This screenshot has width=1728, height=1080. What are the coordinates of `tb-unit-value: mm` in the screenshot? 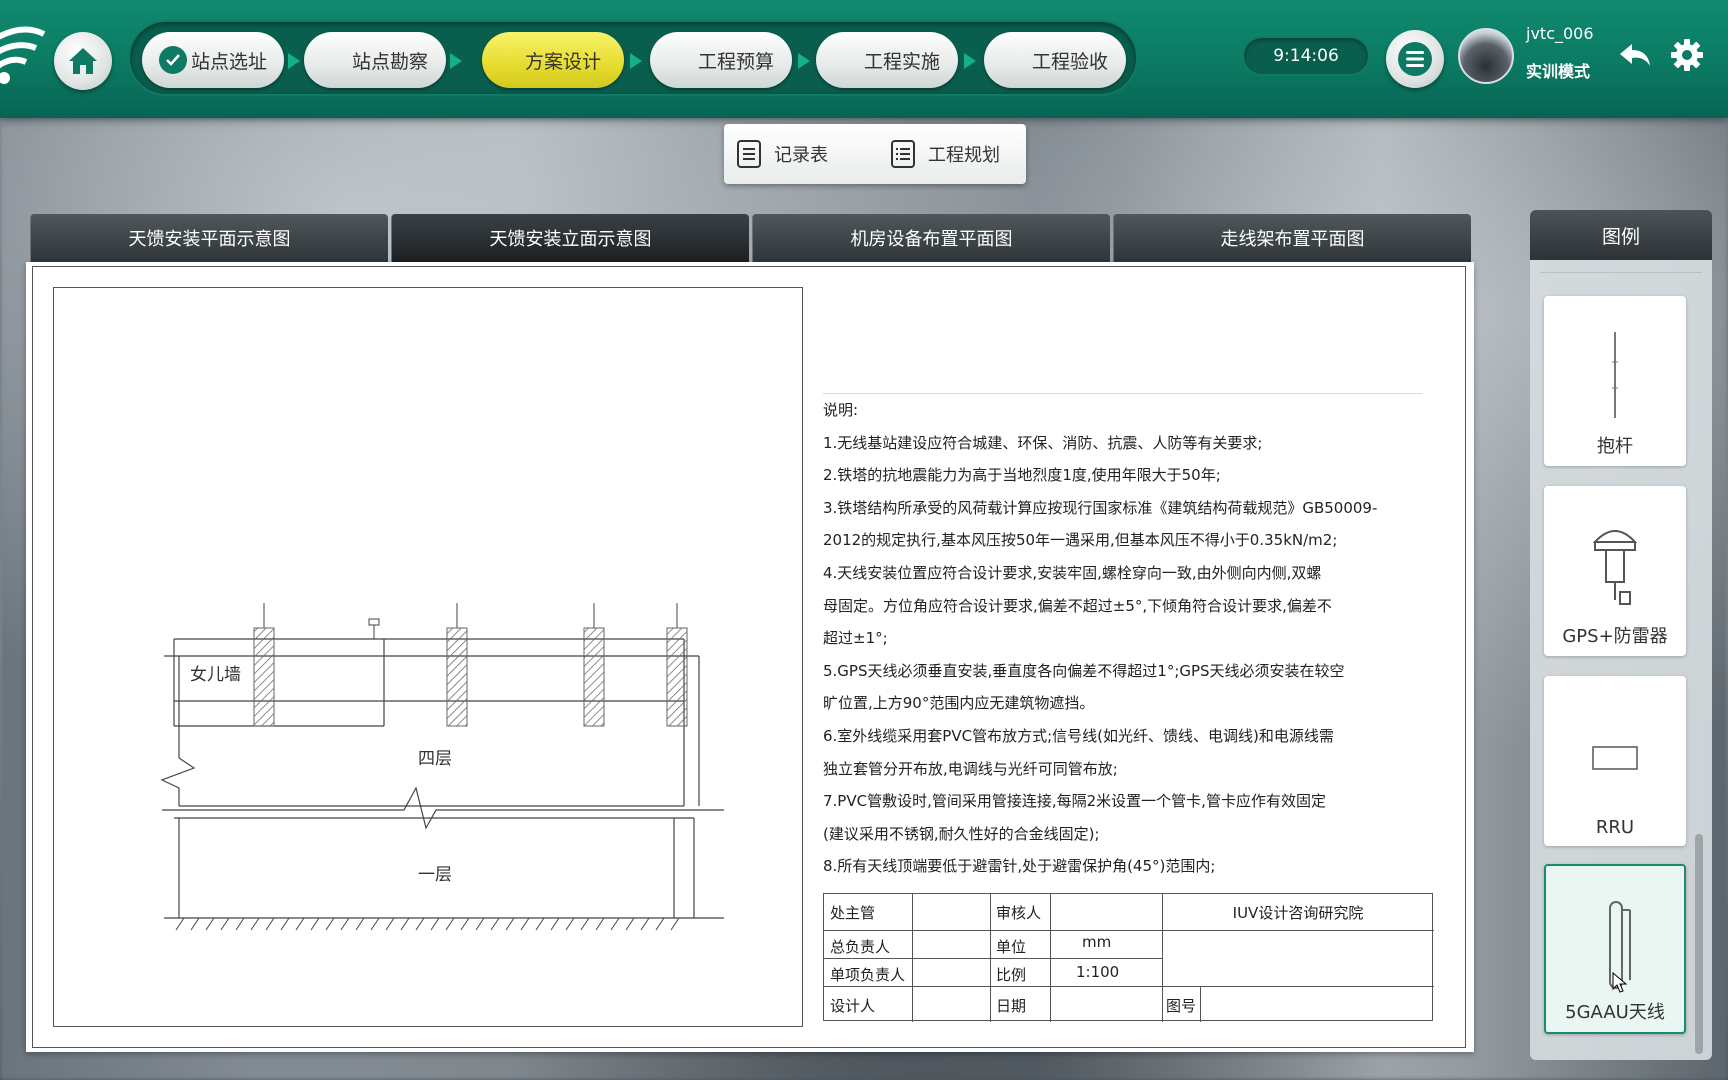 It's located at (1097, 942).